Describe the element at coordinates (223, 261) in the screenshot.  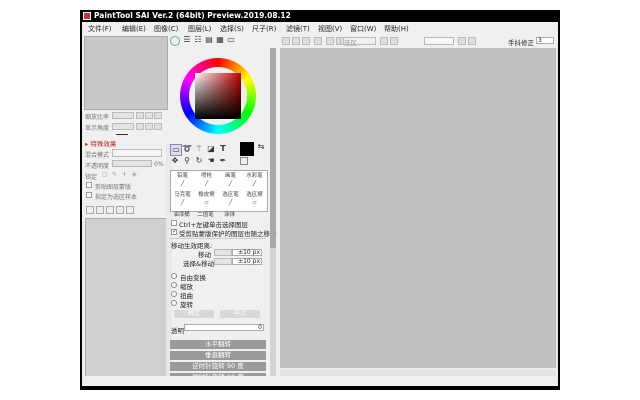
I see `select-move-slider` at that location.